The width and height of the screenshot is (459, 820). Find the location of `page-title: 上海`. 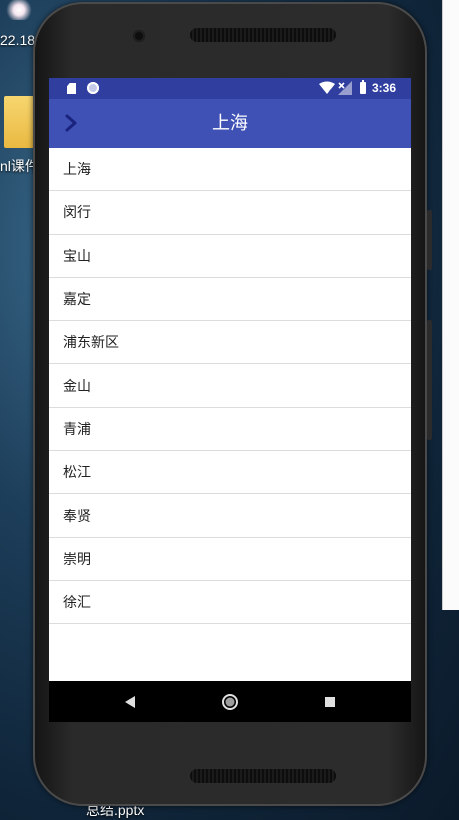

page-title: 上海 is located at coordinates (230, 123).